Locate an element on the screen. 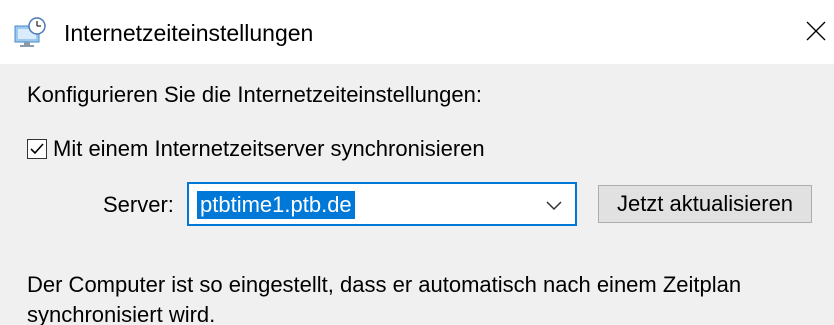 This screenshot has height=325, width=834. clock-globe-icon is located at coordinates (30, 32).